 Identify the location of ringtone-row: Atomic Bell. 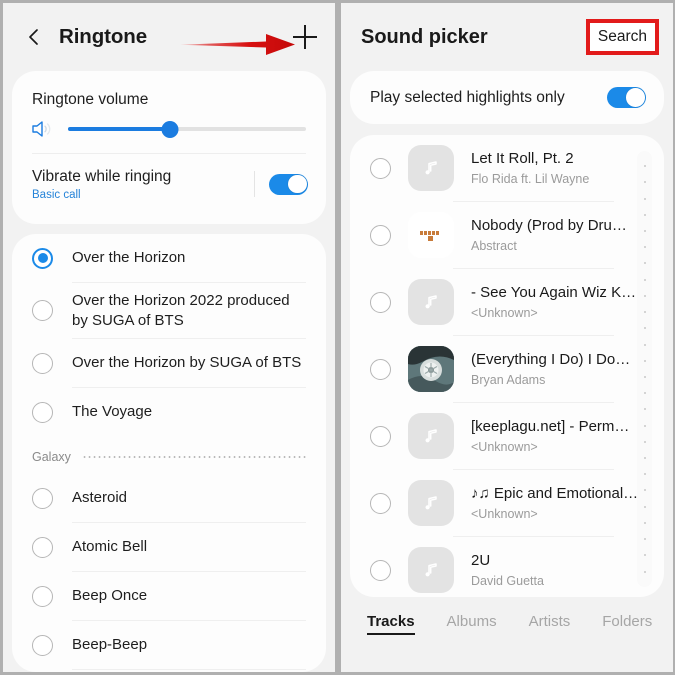
(169, 547).